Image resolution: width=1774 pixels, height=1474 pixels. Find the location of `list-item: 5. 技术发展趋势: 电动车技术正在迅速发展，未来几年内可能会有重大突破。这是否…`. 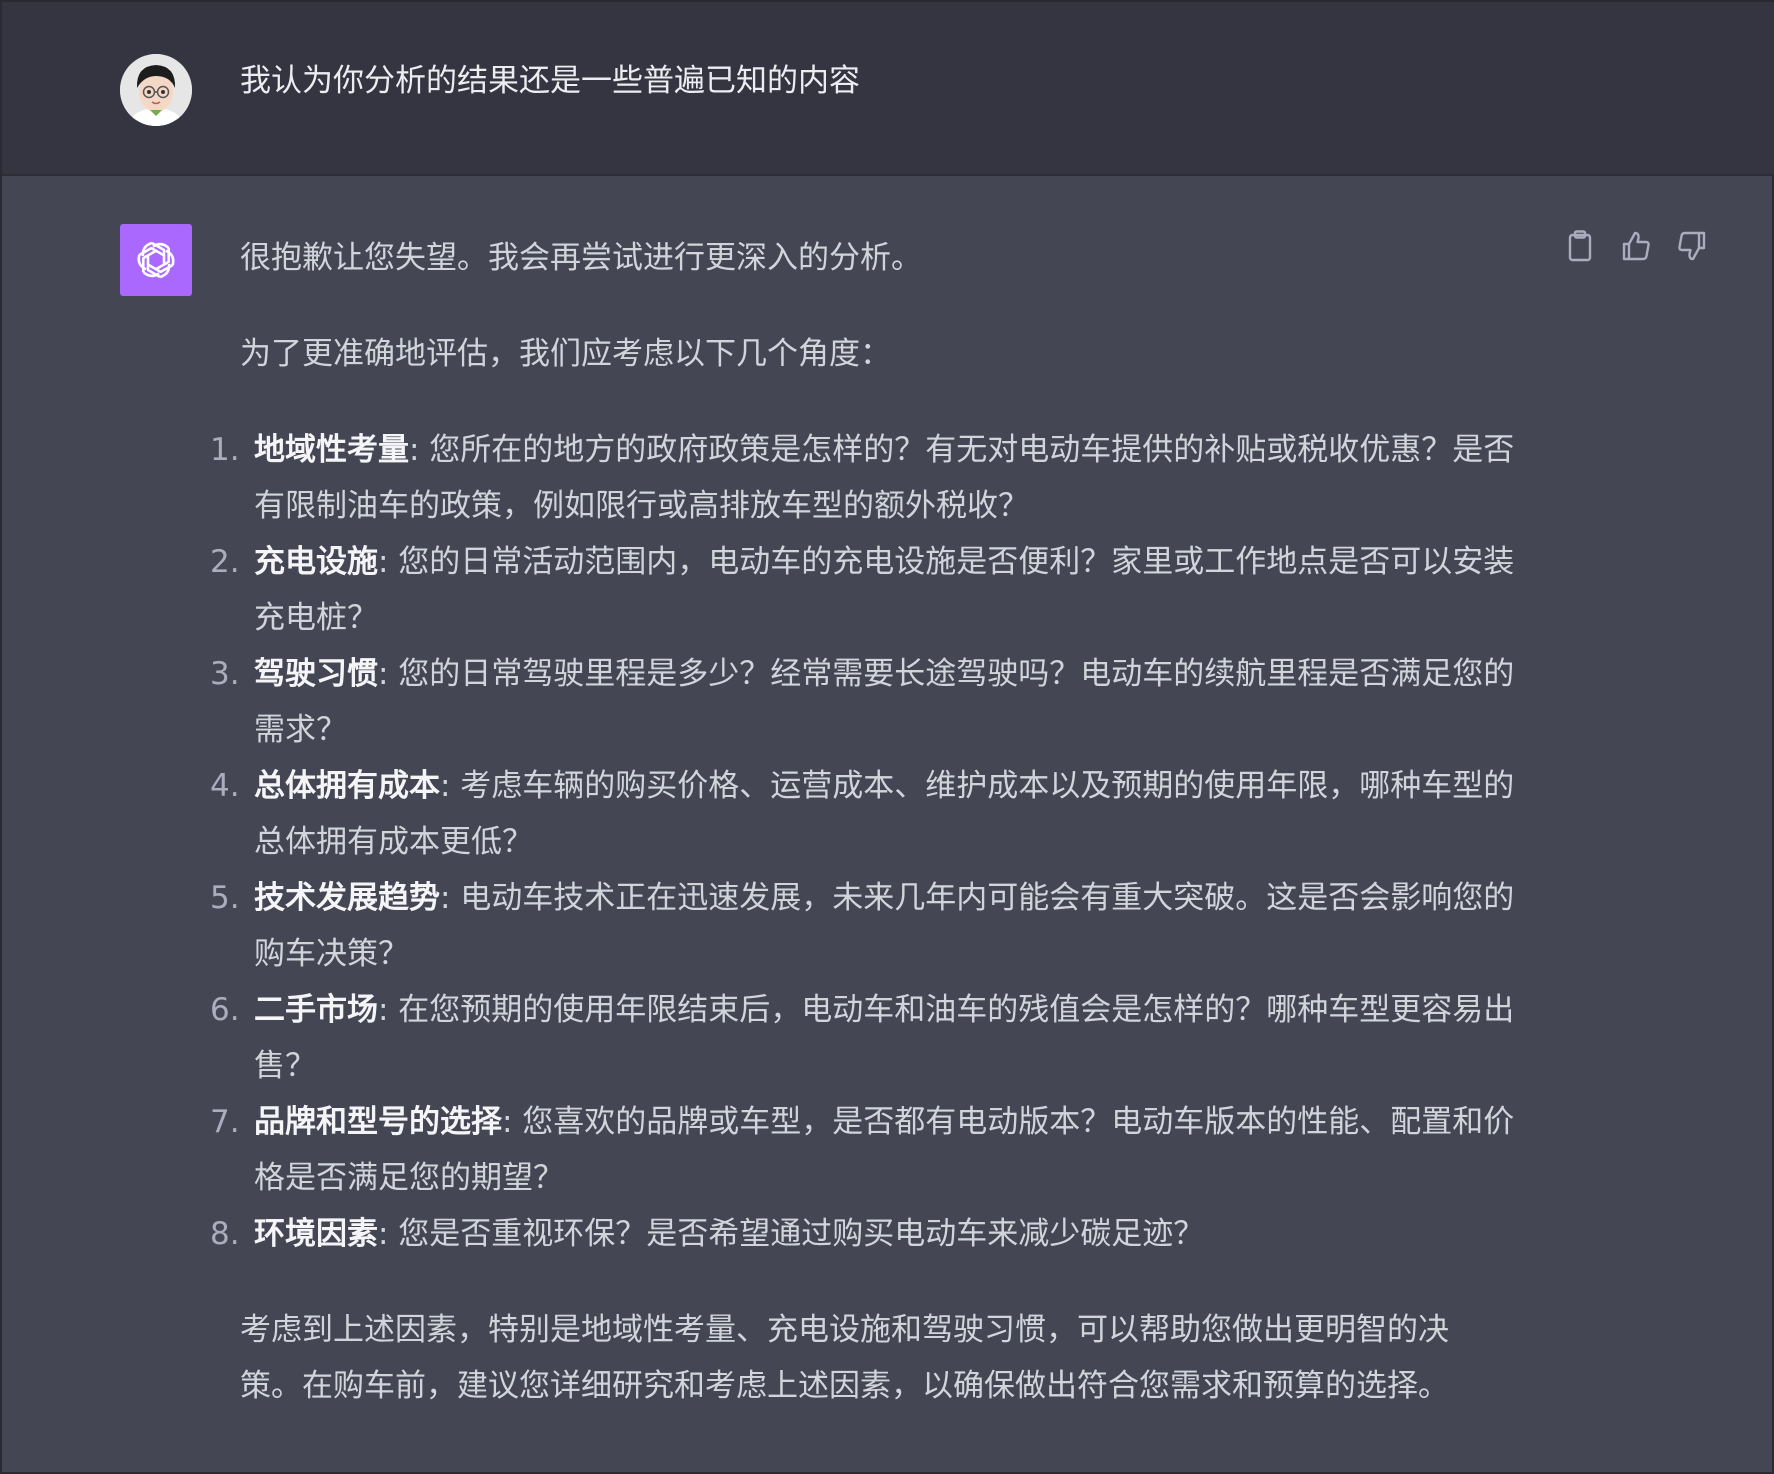

list-item: 5. 技术发展趋势: 电动车技术正在迅速发展，未来几年内可能会有重大突破。这是否… is located at coordinates (885, 926).